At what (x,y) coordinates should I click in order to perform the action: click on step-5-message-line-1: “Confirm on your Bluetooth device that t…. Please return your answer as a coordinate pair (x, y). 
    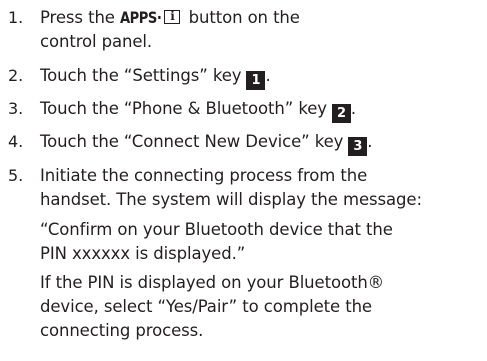
    Looking at the image, I should click on (216, 229).